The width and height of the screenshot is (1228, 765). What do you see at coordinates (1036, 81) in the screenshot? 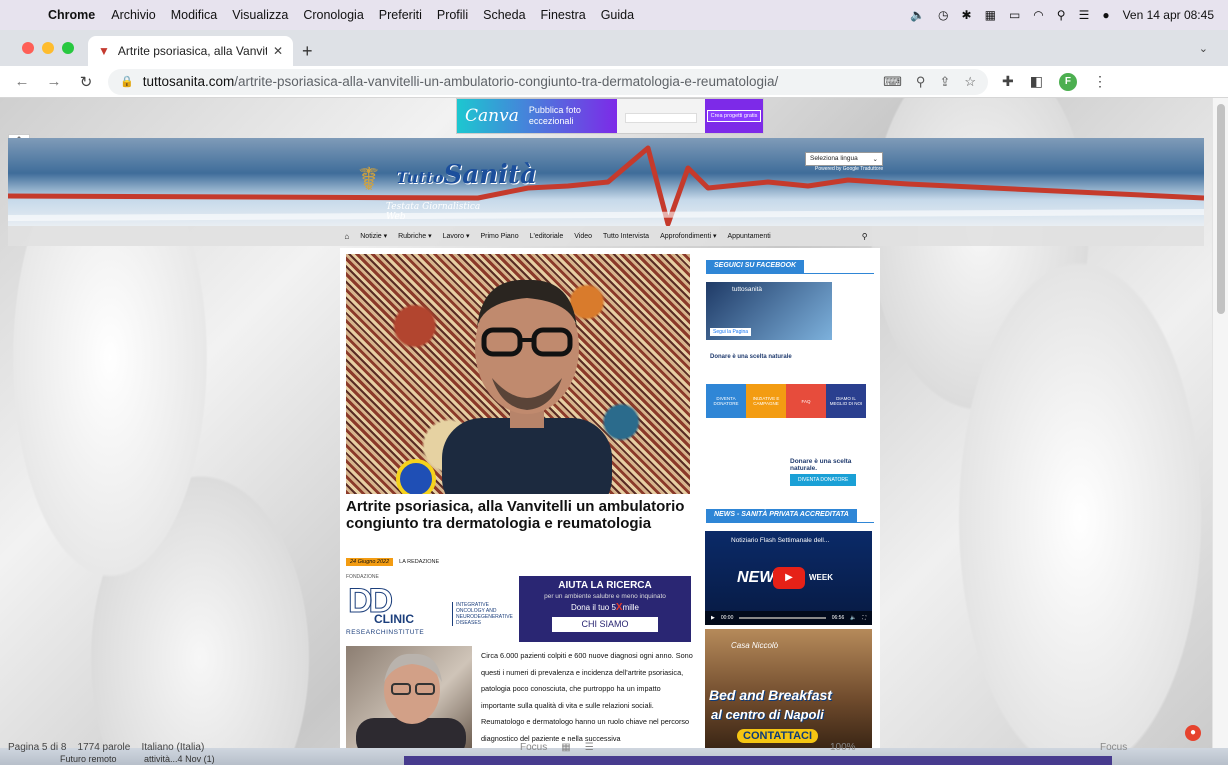
I see `side-panel-icon: ◧` at bounding box center [1036, 81].